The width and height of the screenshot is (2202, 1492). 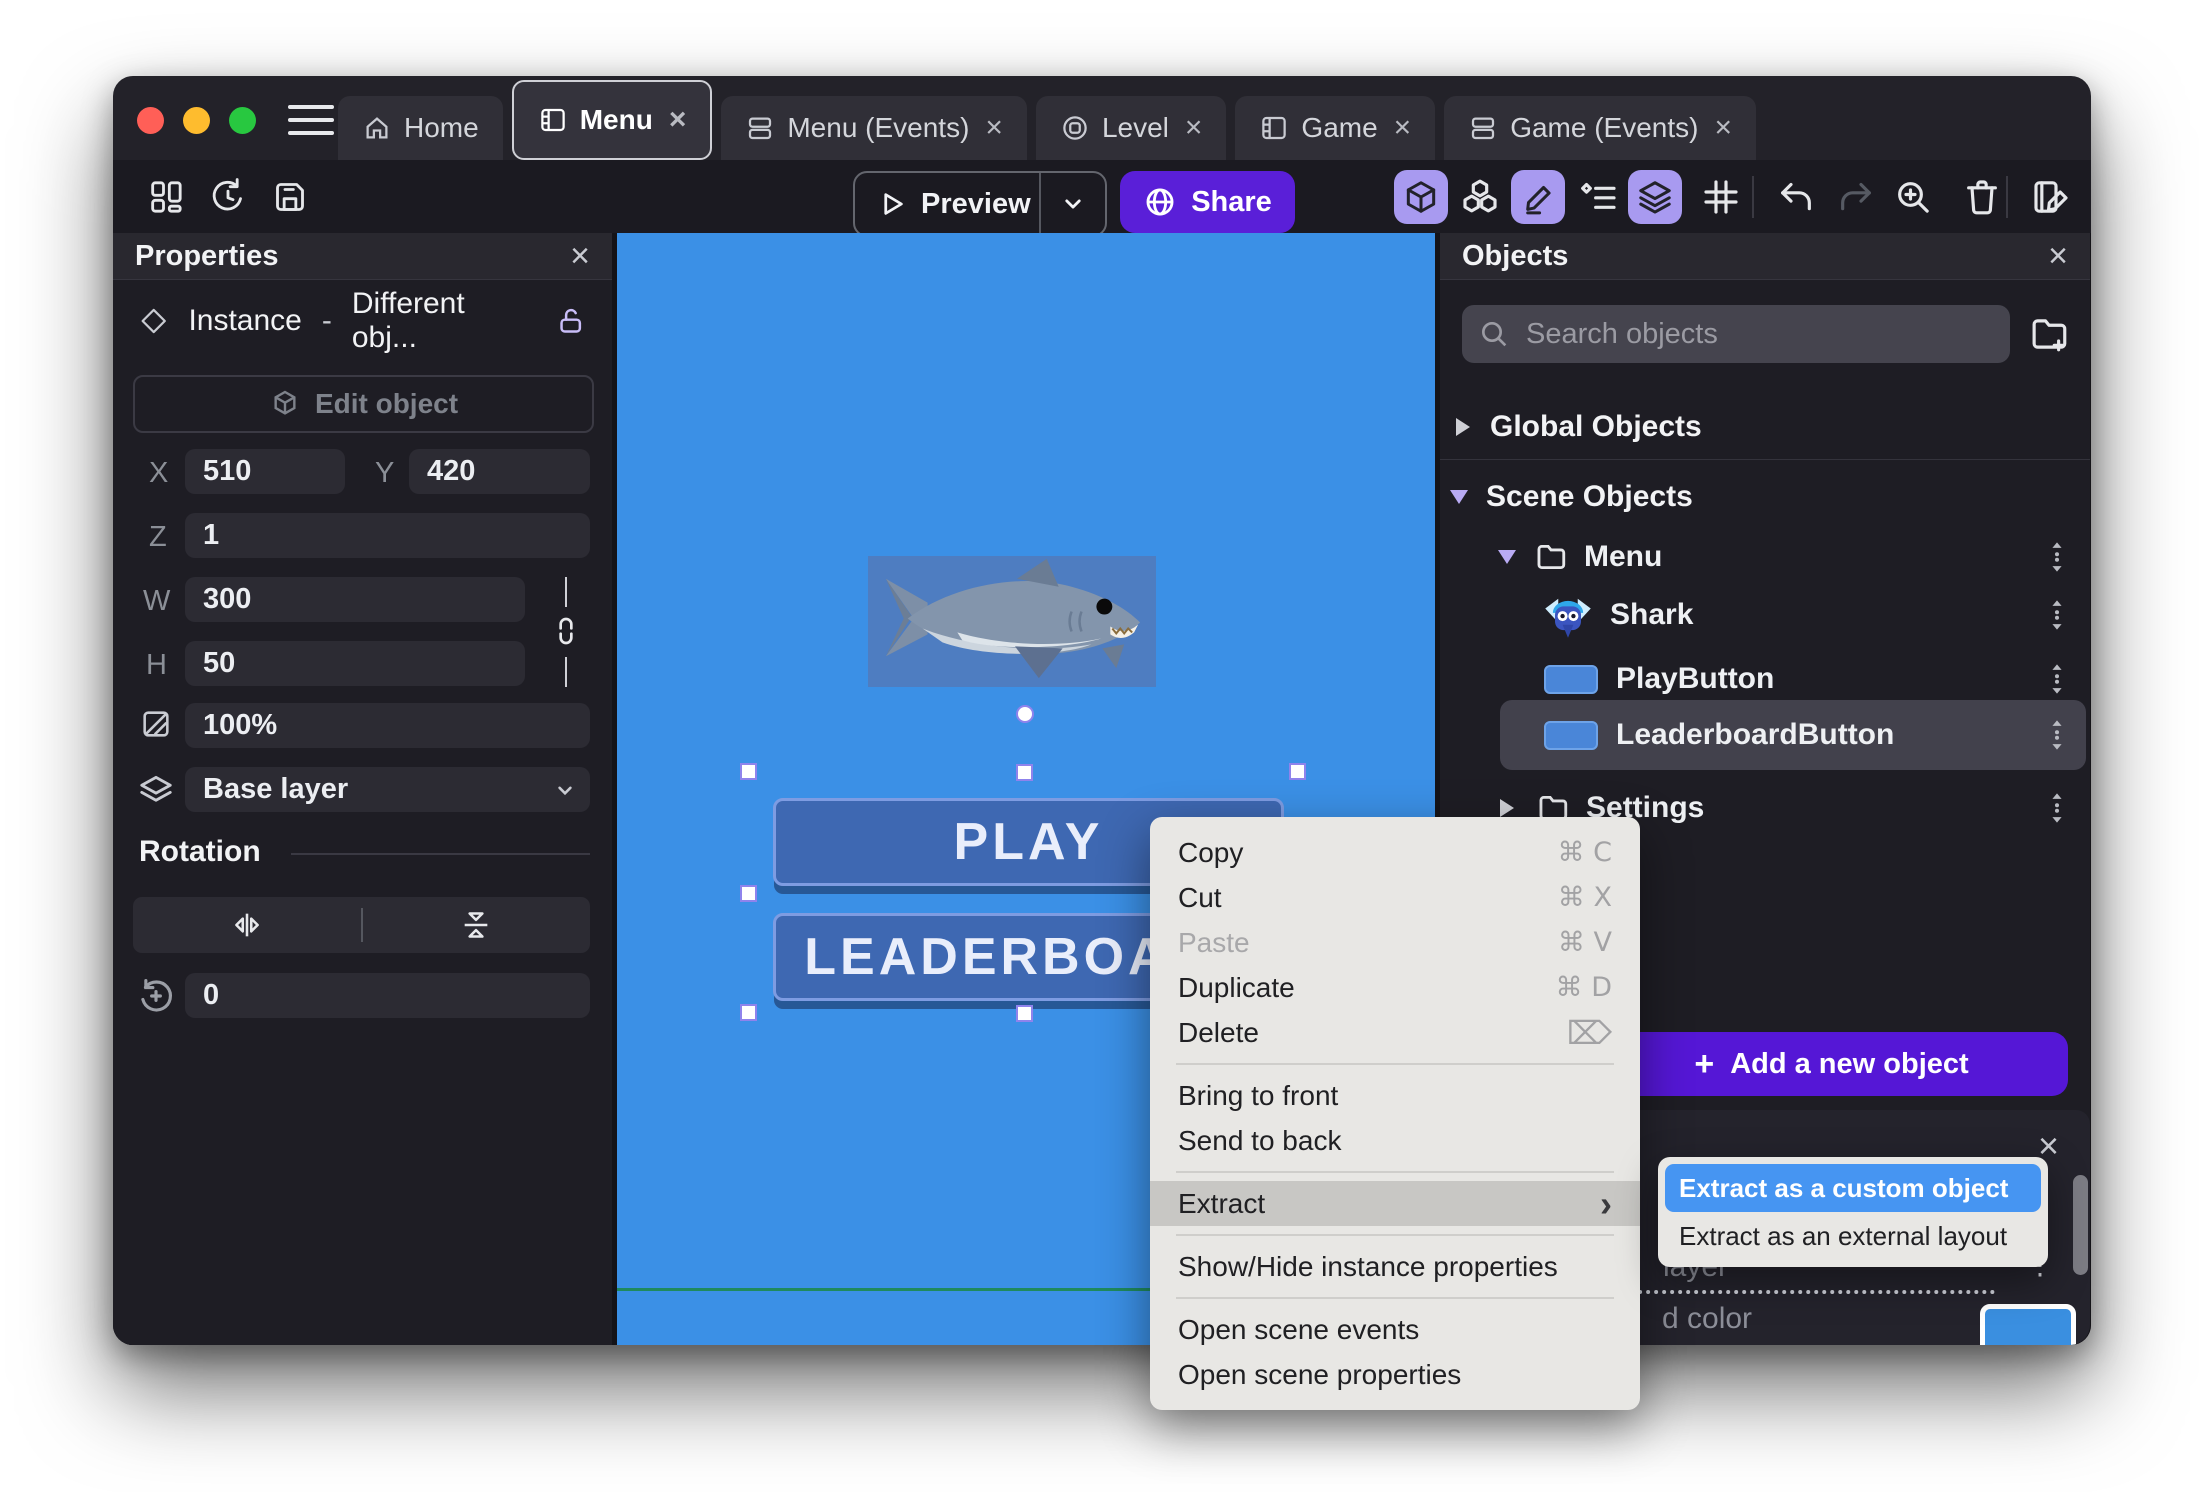 I want to click on preview-button: Preview, so click(x=980, y=204).